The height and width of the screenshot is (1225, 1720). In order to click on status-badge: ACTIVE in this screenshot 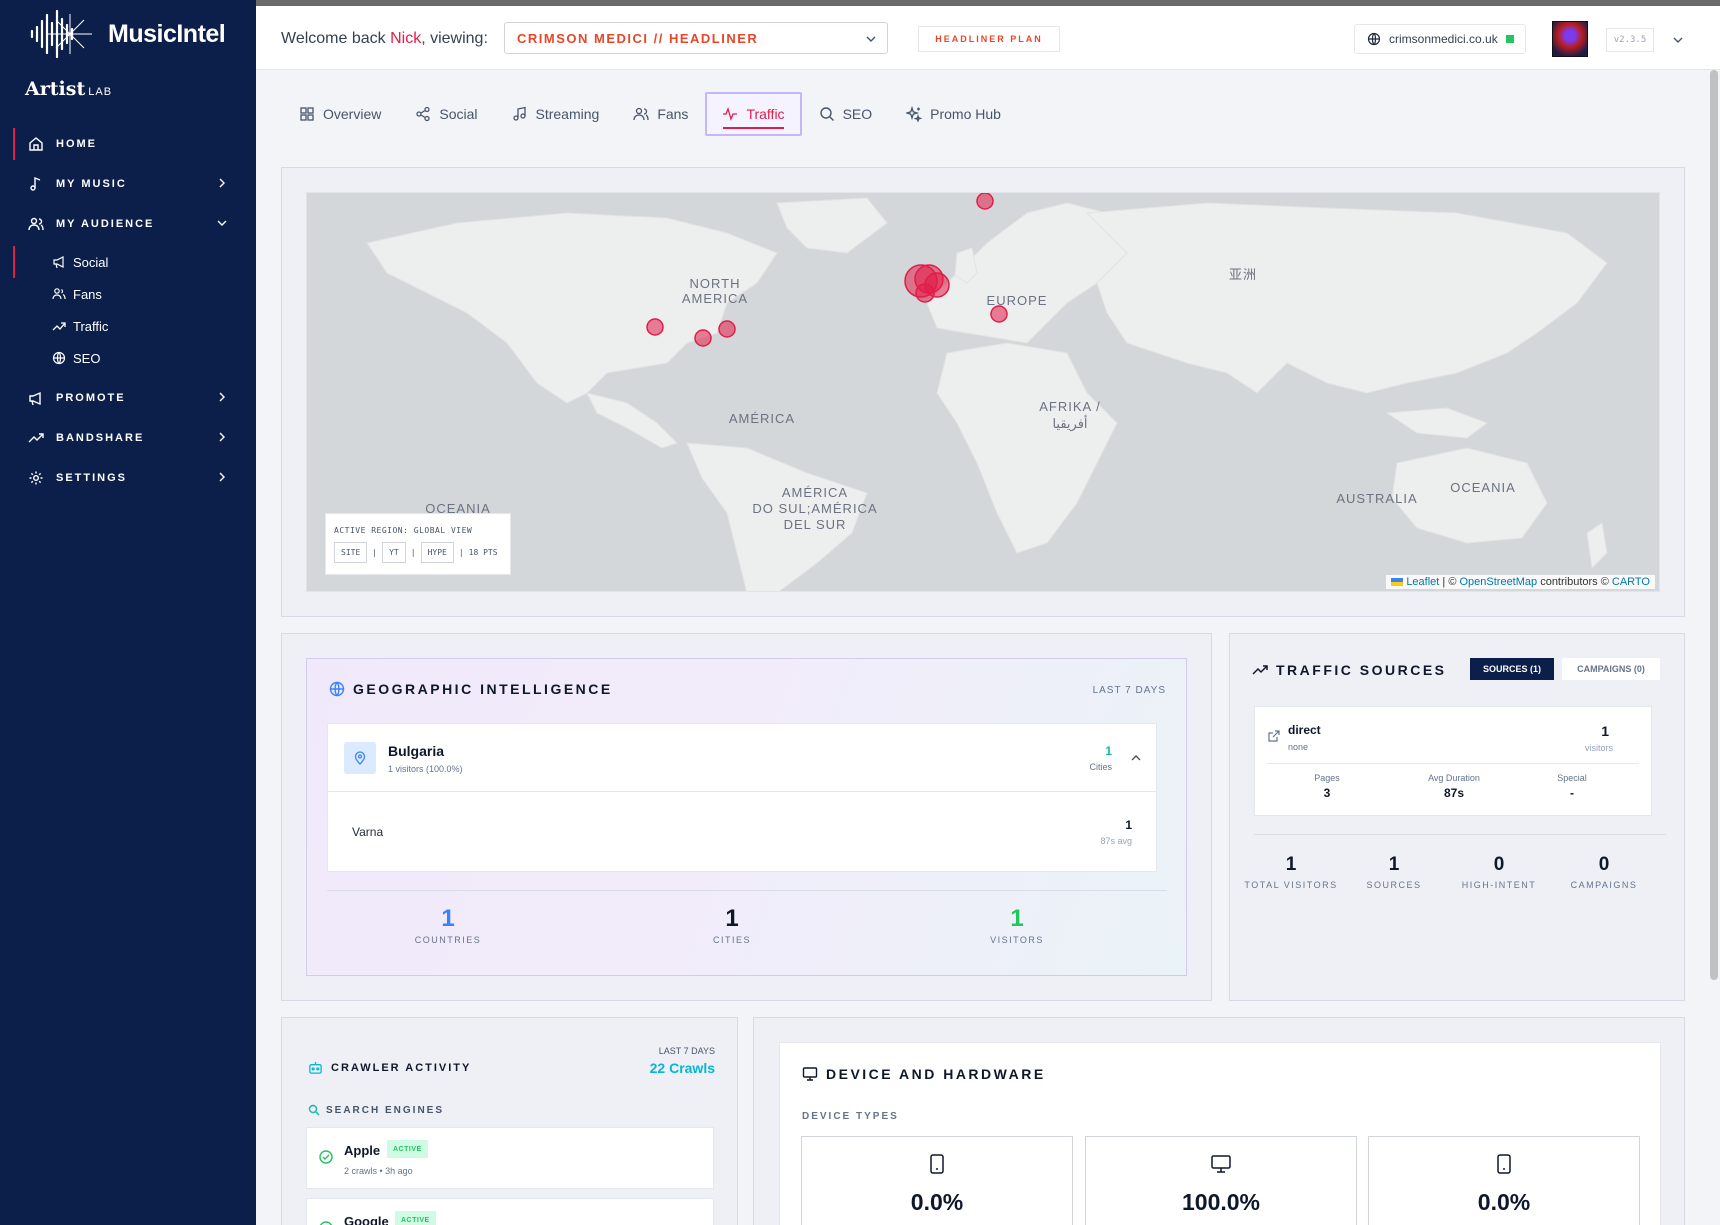, I will do `click(415, 1218)`.